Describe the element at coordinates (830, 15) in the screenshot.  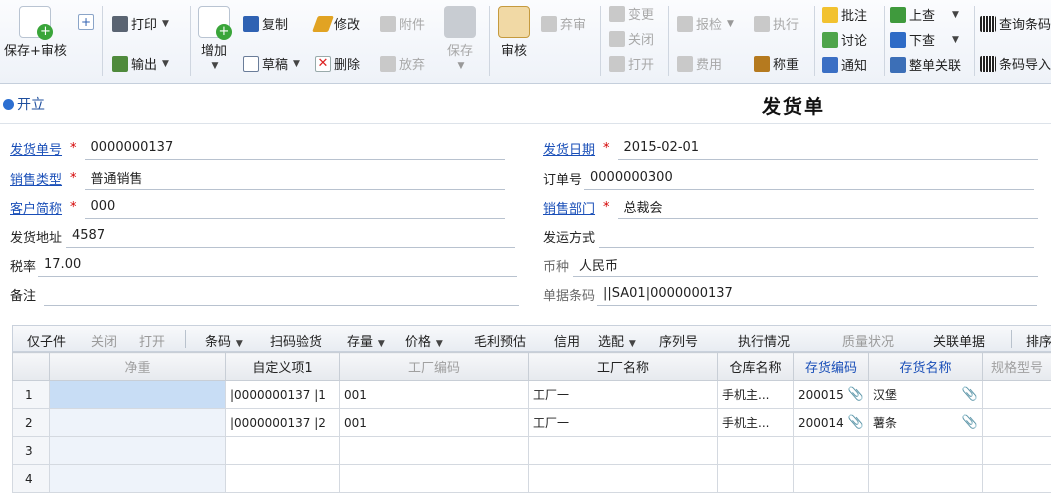
I see `annotate-icon` at that location.